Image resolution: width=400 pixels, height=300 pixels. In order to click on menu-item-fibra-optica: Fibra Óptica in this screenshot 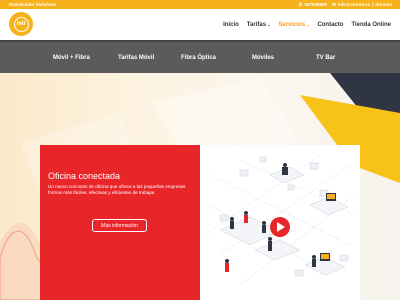, I will do `click(198, 57)`.